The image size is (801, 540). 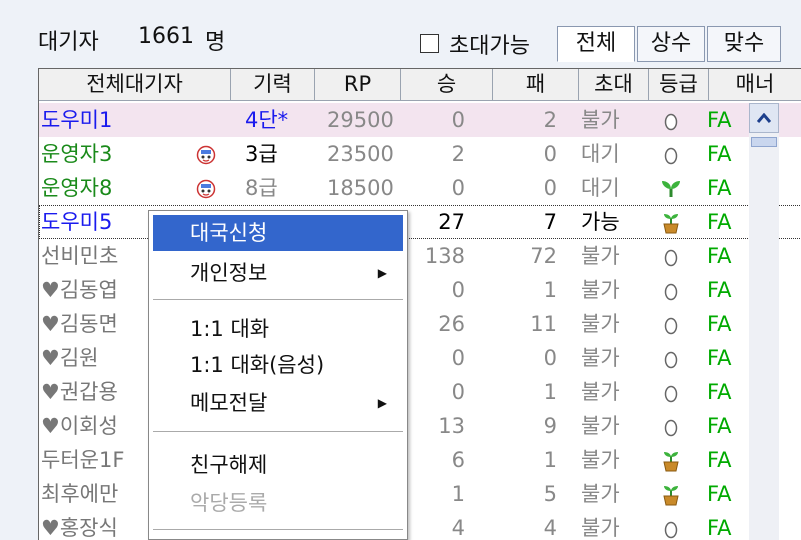 What do you see at coordinates (382, 273) in the screenshot?
I see `submenu-arrow-icon: ▶` at bounding box center [382, 273].